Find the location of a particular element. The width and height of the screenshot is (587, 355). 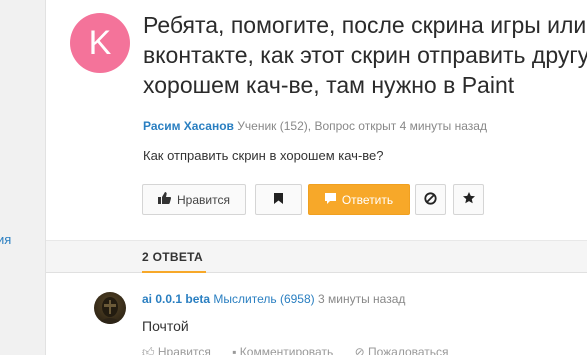

tab-active-indicator is located at coordinates (174, 272).